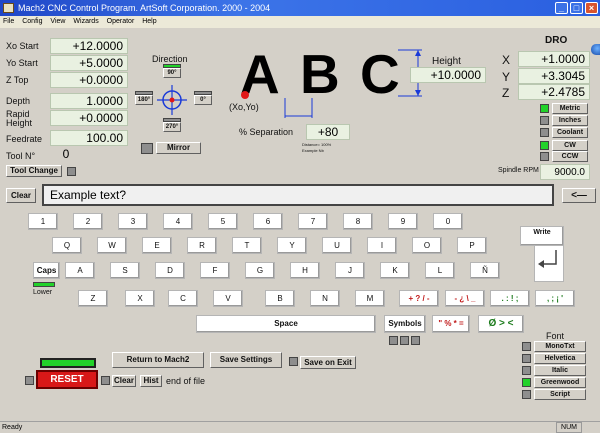 This screenshot has width=600, height=433. I want to click on font-helvetica-button: Helvetica, so click(560, 358).